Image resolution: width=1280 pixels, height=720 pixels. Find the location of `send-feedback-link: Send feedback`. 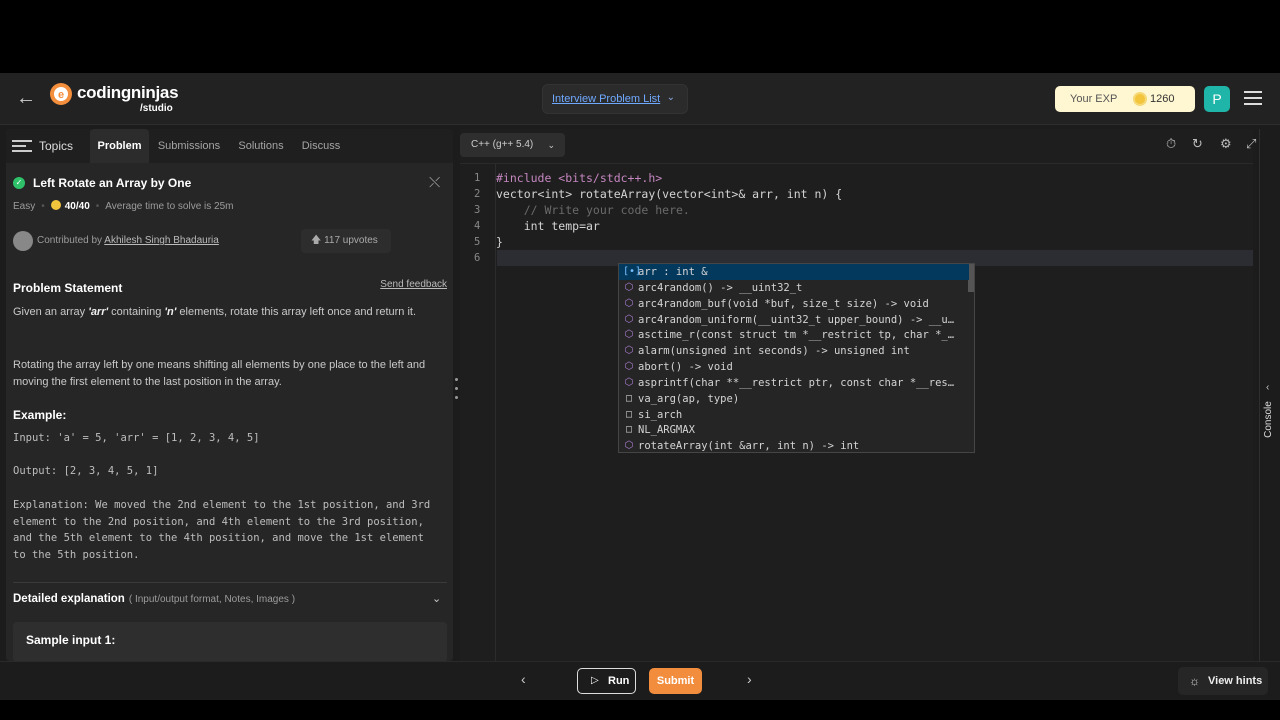

send-feedback-link: Send feedback is located at coordinates (413, 284).